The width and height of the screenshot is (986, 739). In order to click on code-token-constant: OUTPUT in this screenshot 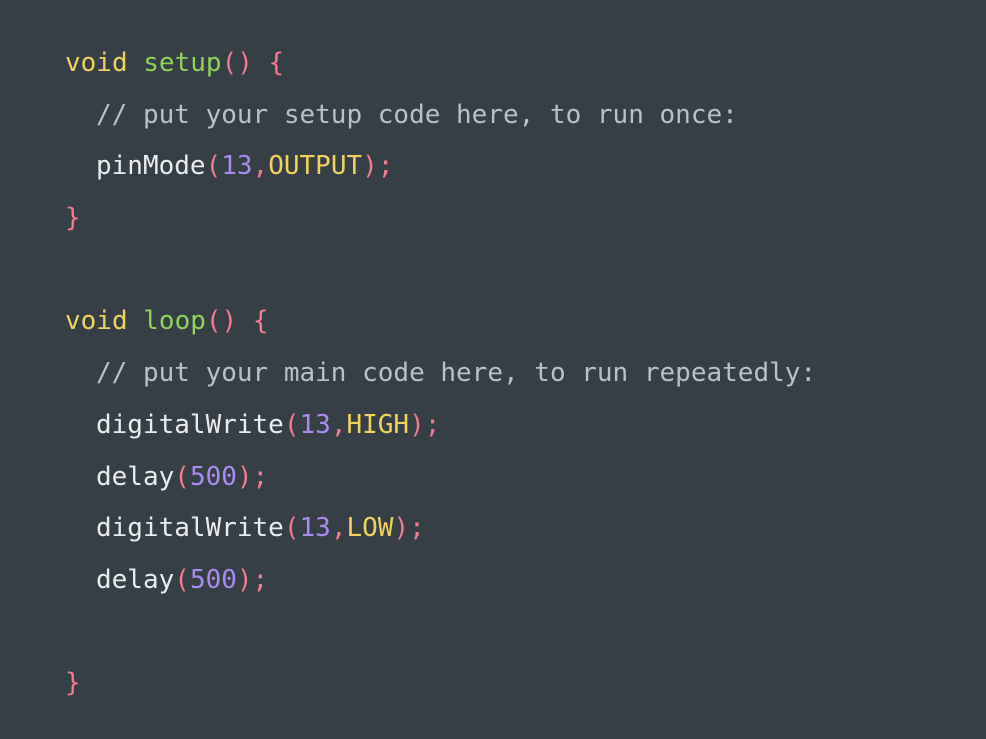, I will do `click(315, 166)`.